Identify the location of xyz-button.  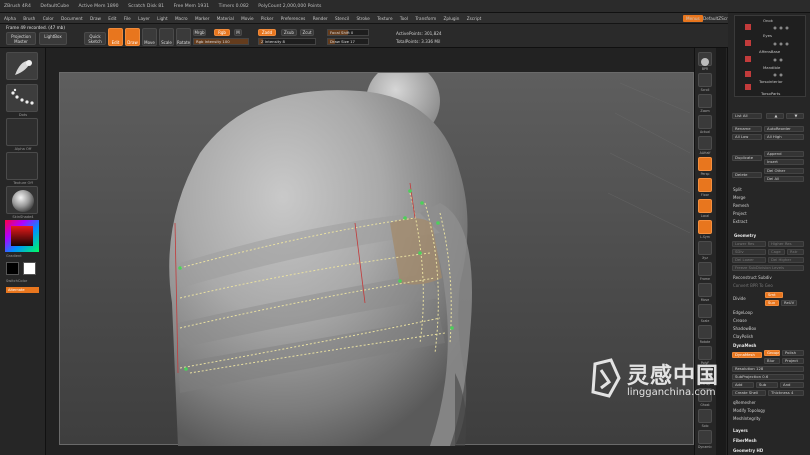
(705, 248).